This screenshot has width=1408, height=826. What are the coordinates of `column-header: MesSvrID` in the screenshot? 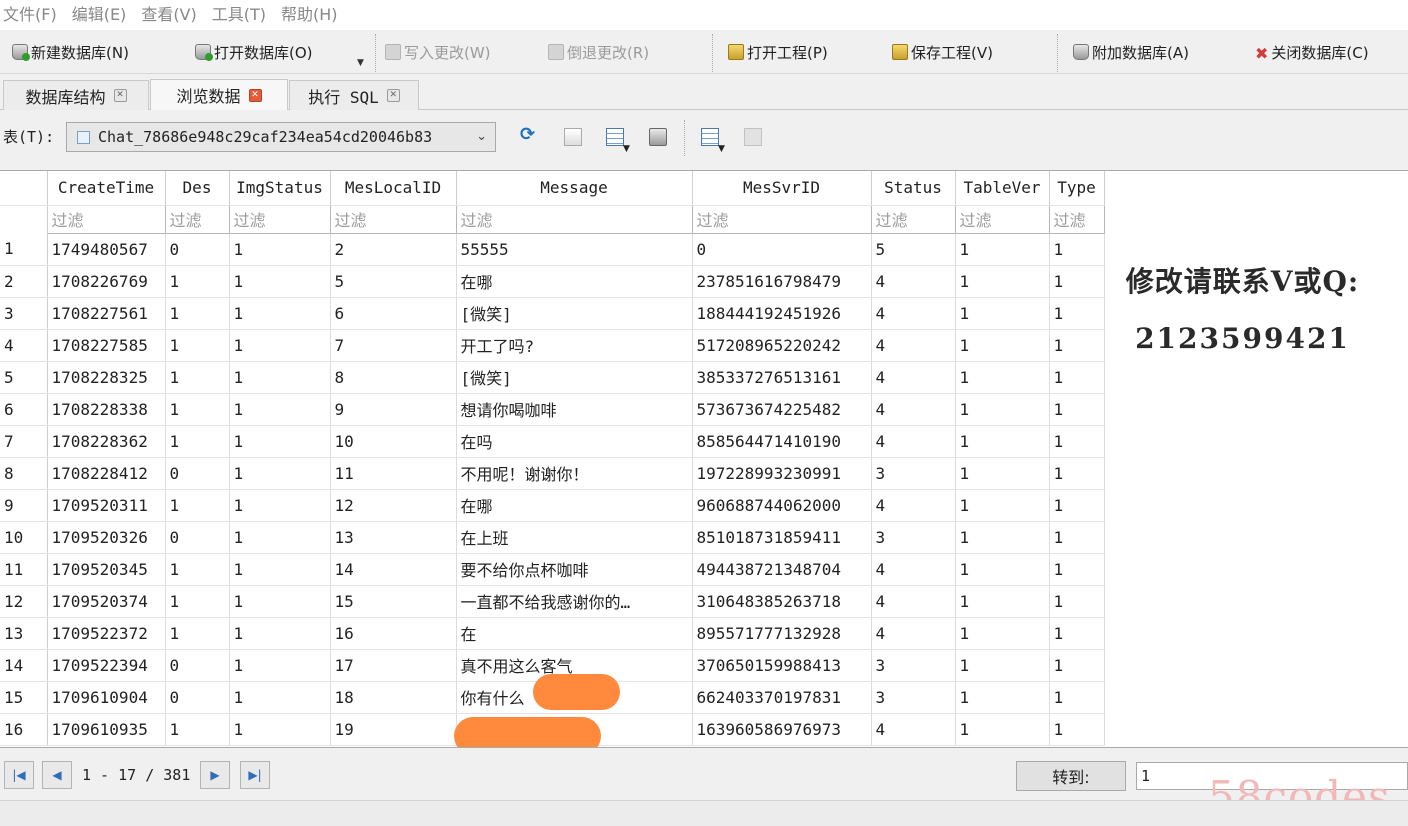 It's located at (782, 188).